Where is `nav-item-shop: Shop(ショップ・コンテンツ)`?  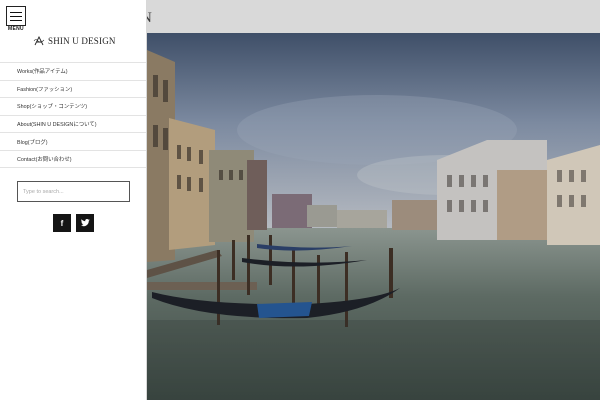
nav-item-shop: Shop(ショップ・コンテンツ) is located at coordinates (73, 106).